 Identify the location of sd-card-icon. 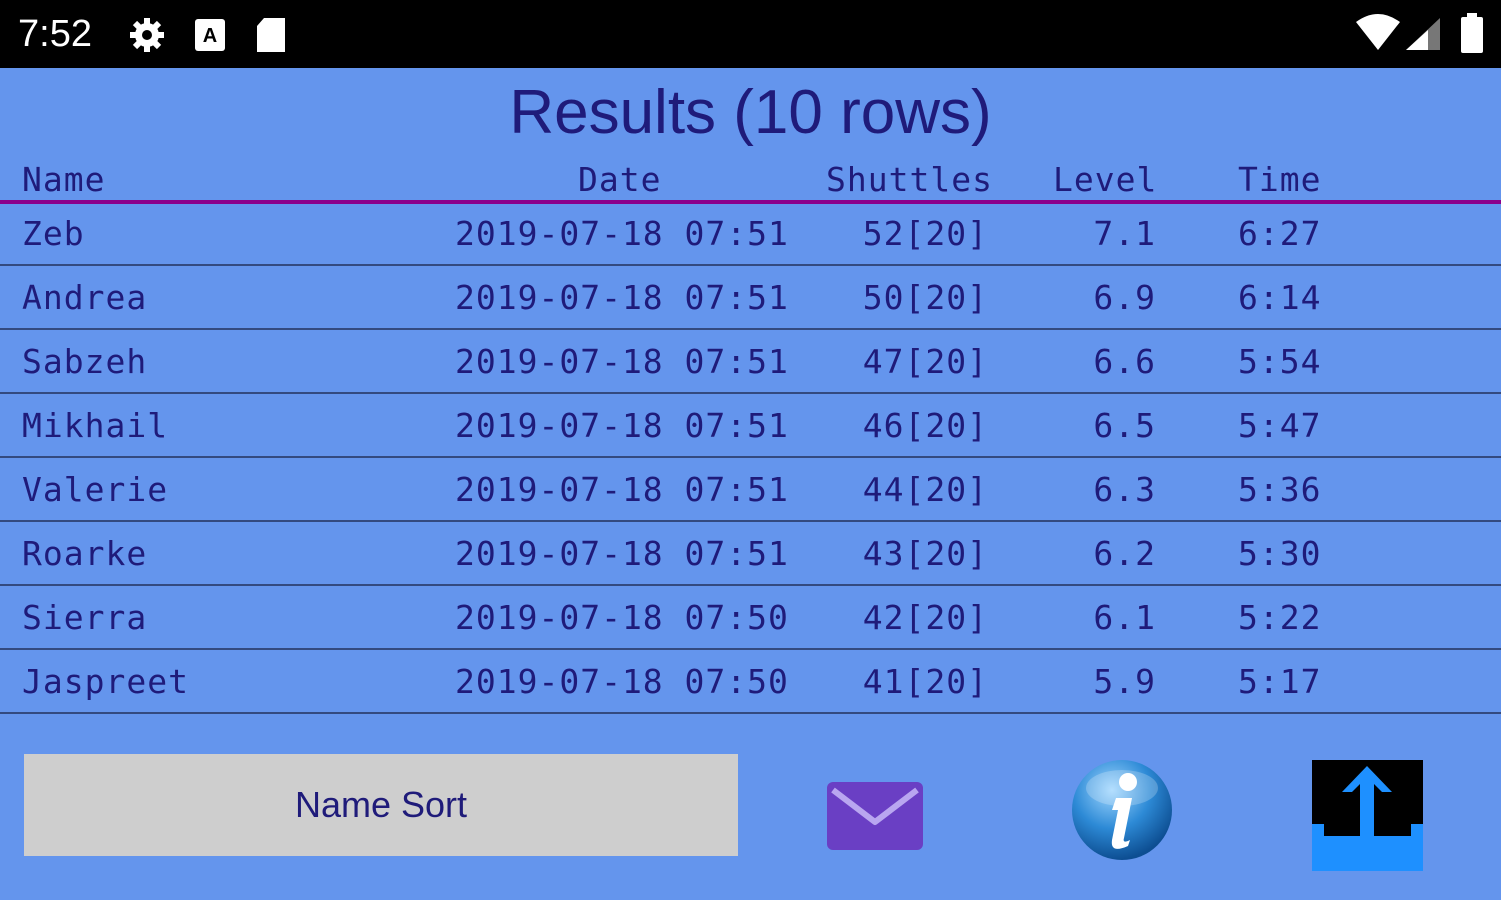
(271, 37).